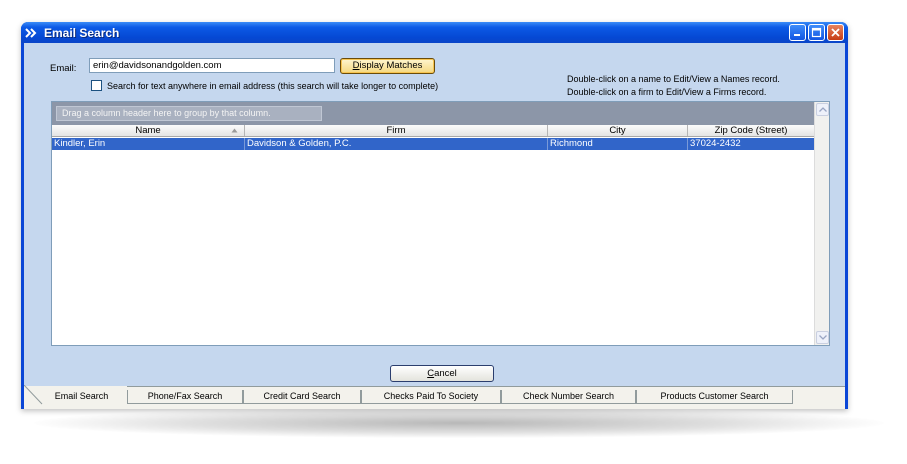 The height and width of the screenshot is (464, 907). I want to click on tab-credit-card-search: Credit Card Search, so click(302, 397).